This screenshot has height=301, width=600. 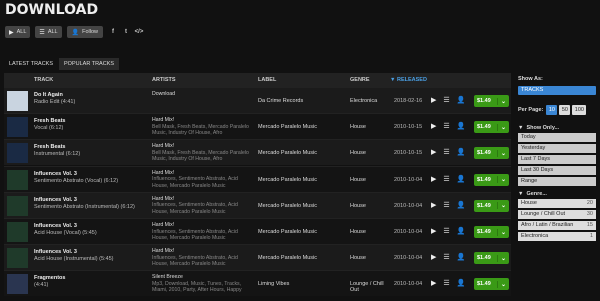 I want to click on tab-popular-tracks: POPULAR TRACKS, so click(x=89, y=64).